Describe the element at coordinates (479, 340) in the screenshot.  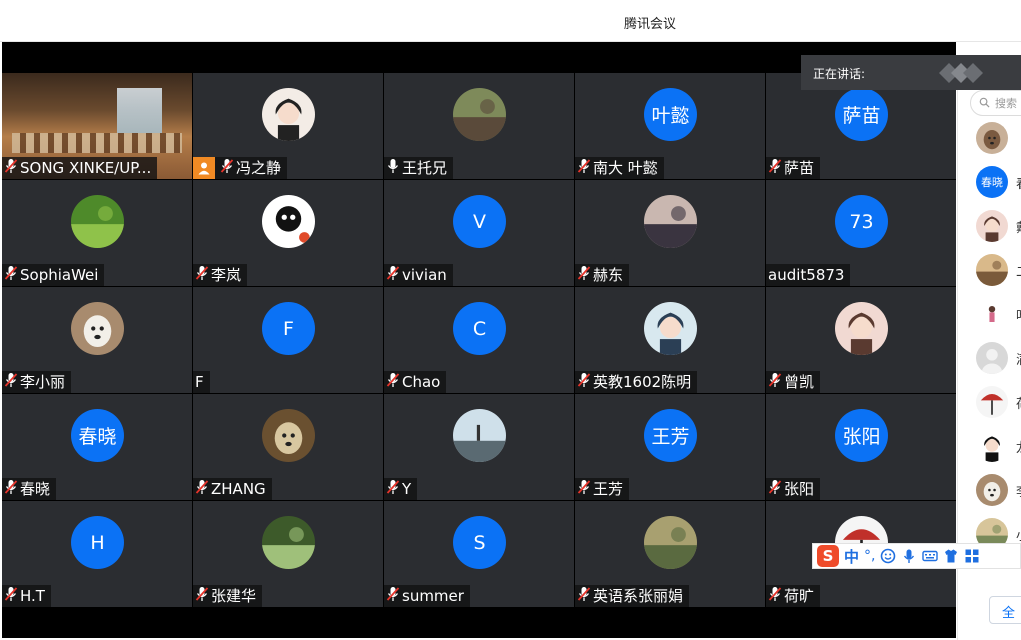
I see `participant-tile: C Chao` at that location.